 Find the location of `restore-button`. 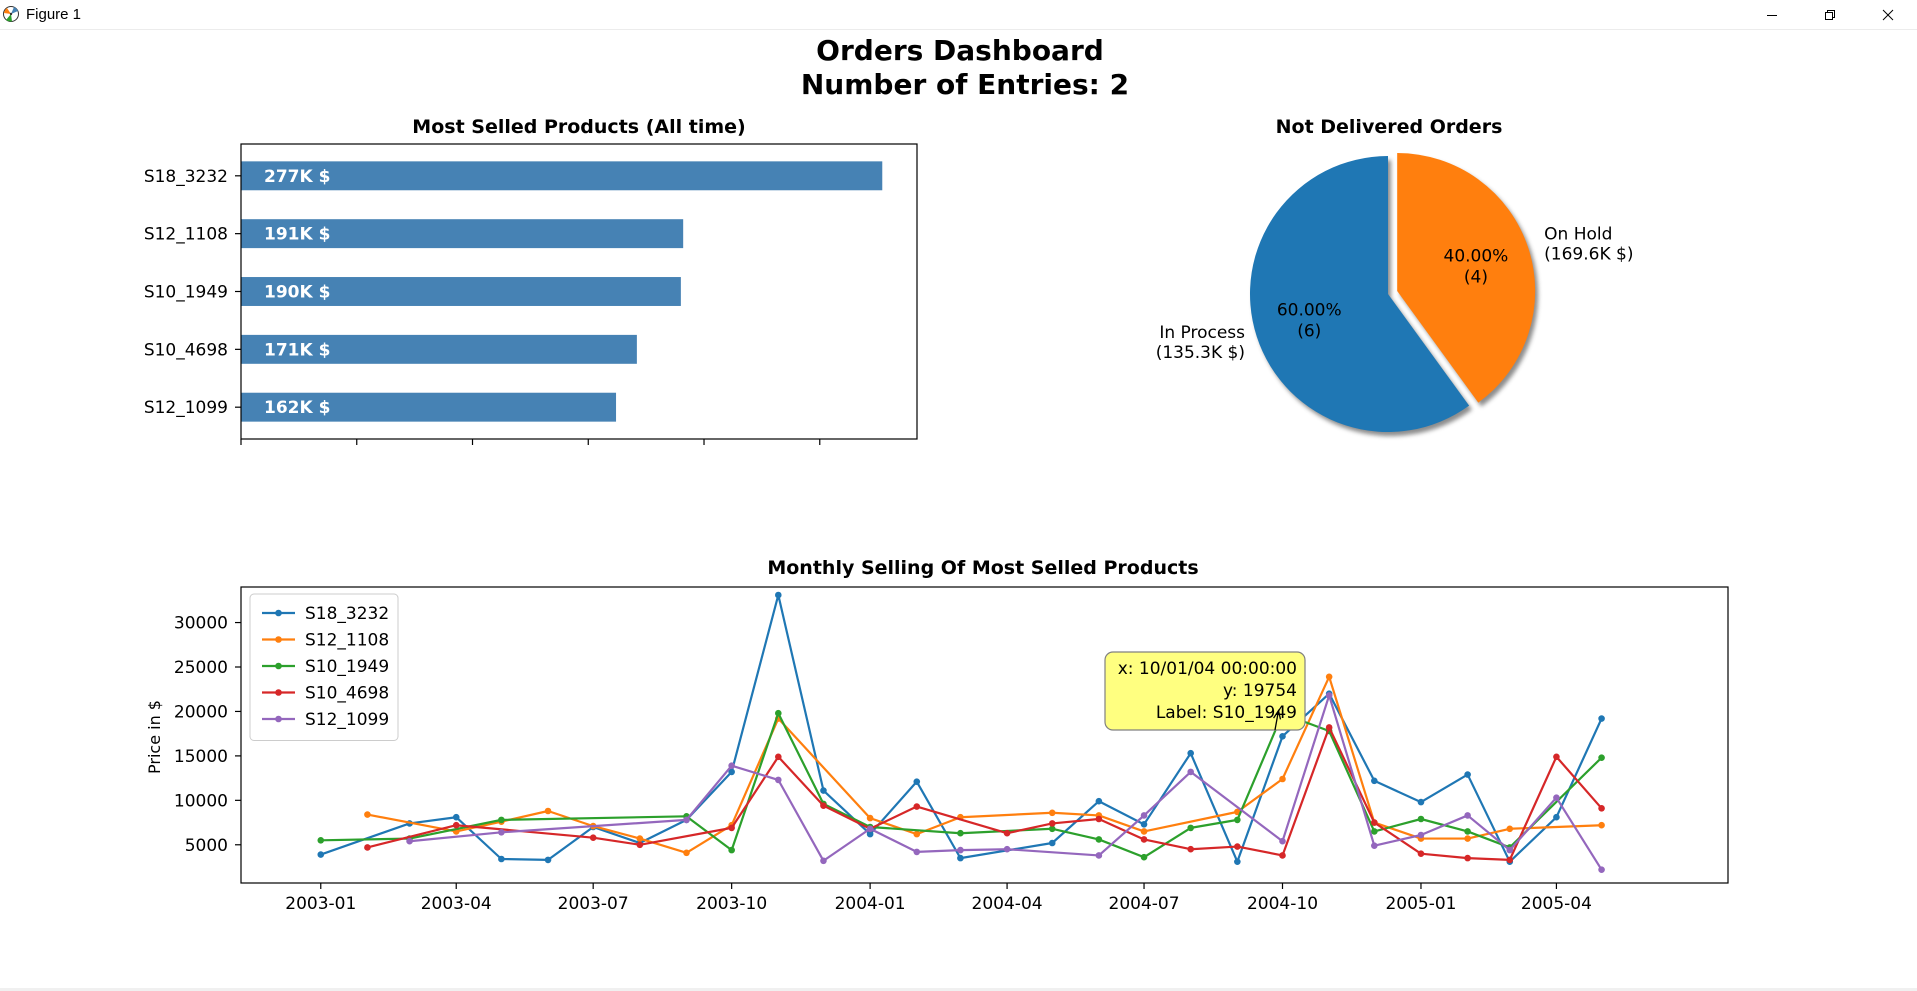

restore-button is located at coordinates (1830, 14).